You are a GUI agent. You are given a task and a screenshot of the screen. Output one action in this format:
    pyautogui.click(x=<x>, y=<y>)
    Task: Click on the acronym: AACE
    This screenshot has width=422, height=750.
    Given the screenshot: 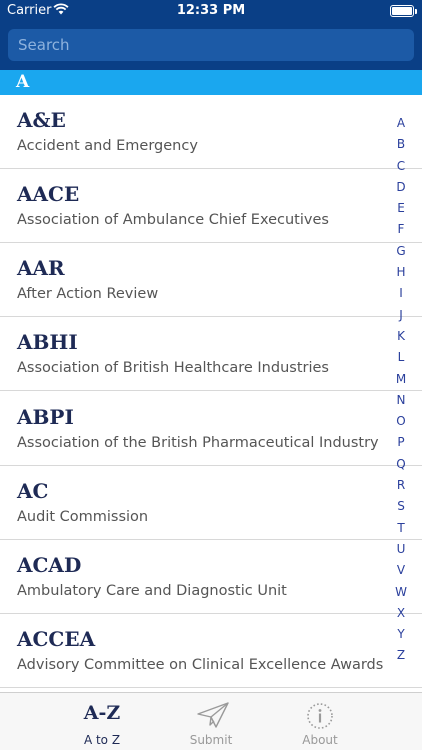 What is the action you would take?
    pyautogui.click(x=48, y=194)
    